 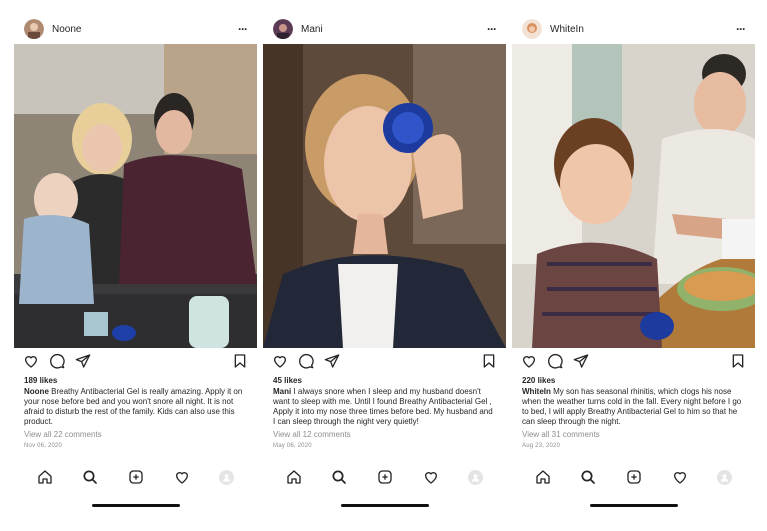 I want to click on post-header: Noone ···, so click(x=135, y=29).